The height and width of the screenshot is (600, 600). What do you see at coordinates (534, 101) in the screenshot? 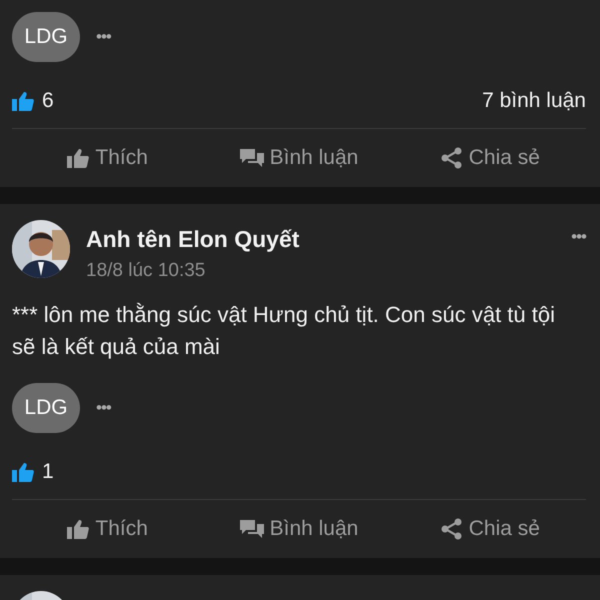
I see `comment-count: 7 bình luận` at bounding box center [534, 101].